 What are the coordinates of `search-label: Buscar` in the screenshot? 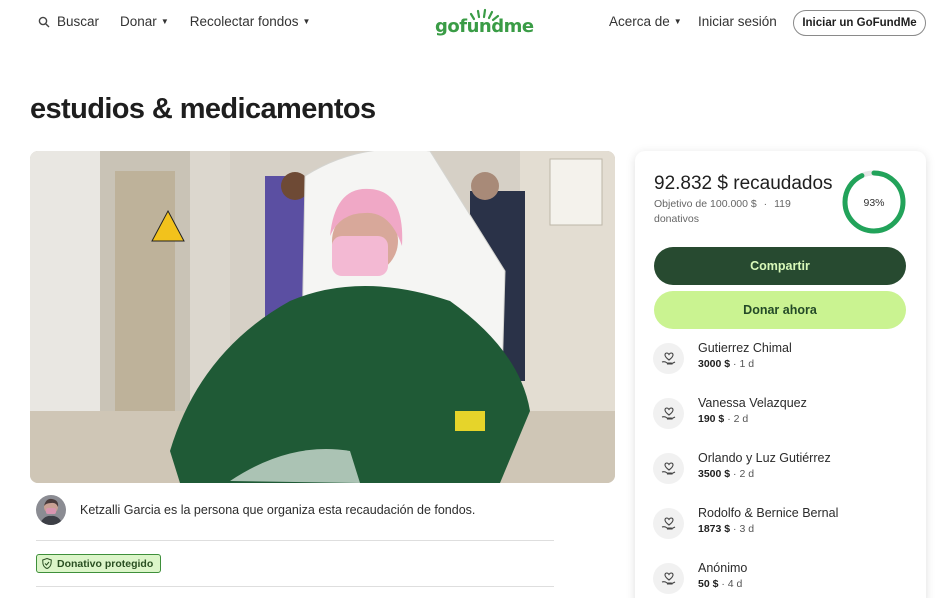 It's located at (78, 21).